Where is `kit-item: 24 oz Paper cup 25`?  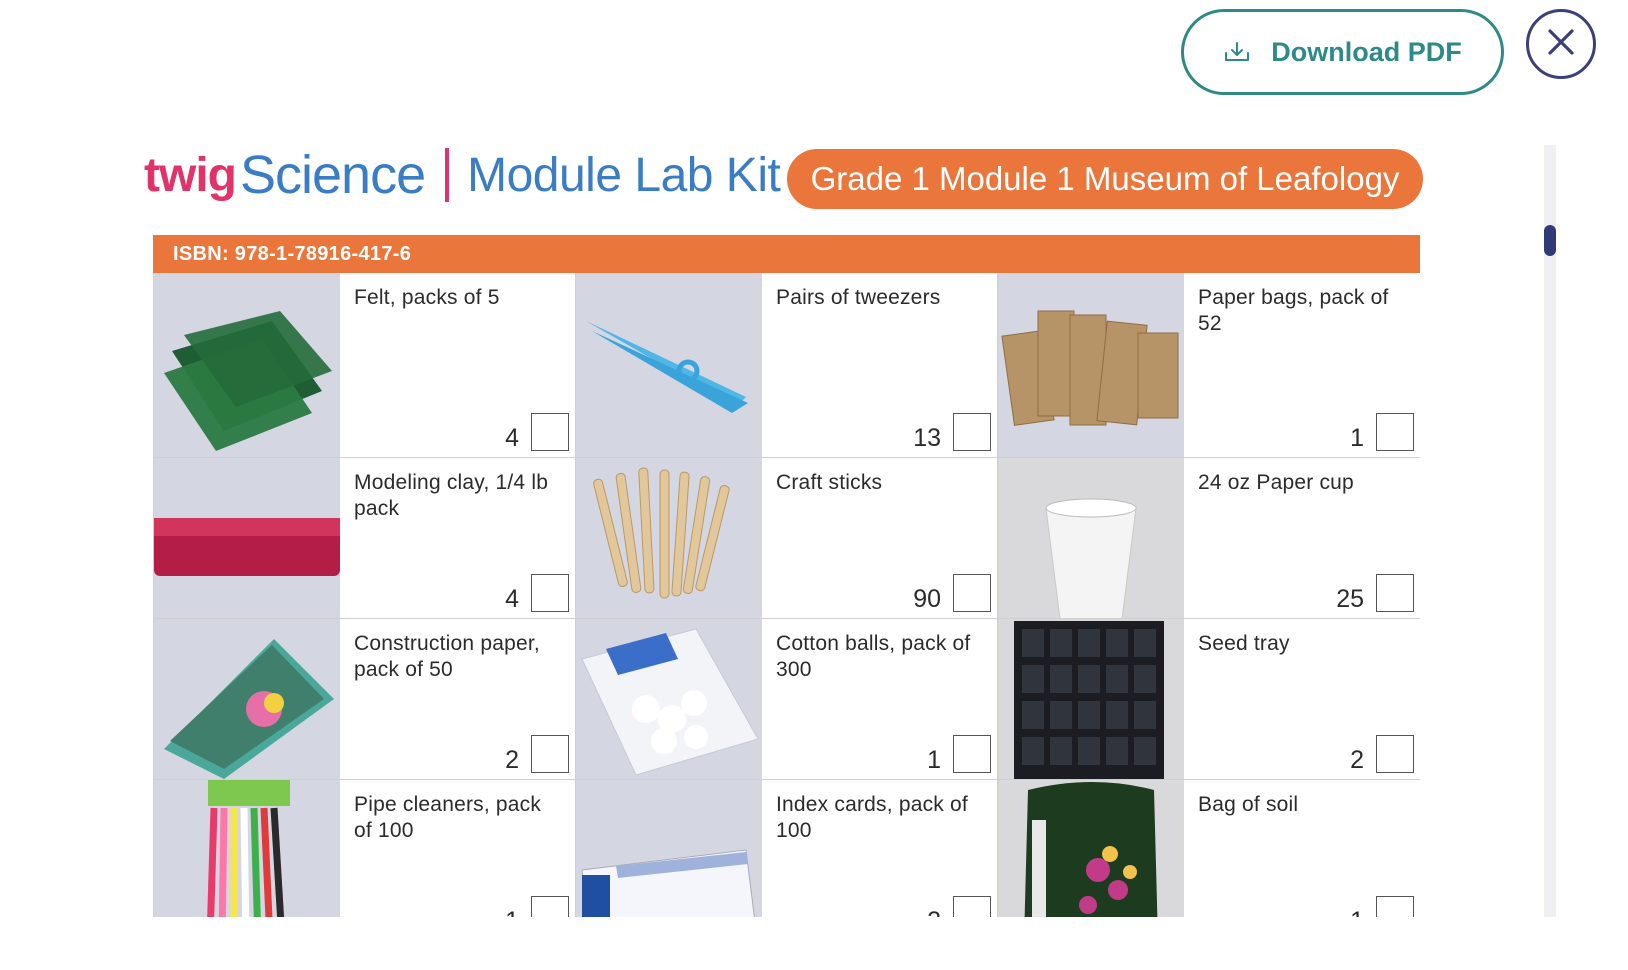
kit-item: 24 oz Paper cup 25 is located at coordinates (1209, 538).